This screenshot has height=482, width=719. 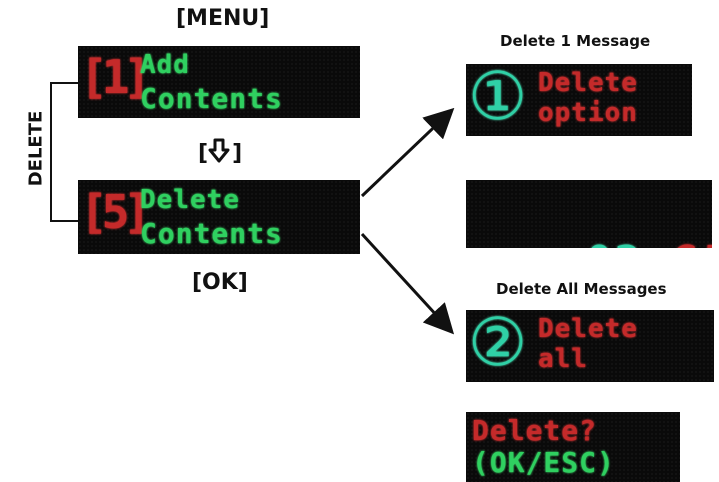 What do you see at coordinates (535, 430) in the screenshot?
I see `confirm-line1: Delete?` at bounding box center [535, 430].